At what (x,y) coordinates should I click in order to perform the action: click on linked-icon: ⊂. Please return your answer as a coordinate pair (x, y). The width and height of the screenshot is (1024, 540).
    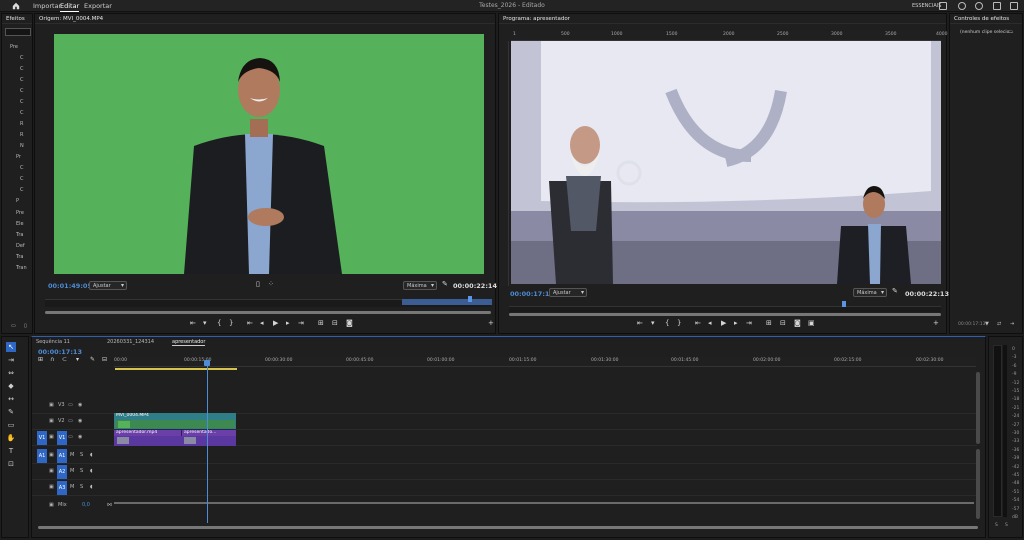
    Looking at the image, I should click on (64, 359).